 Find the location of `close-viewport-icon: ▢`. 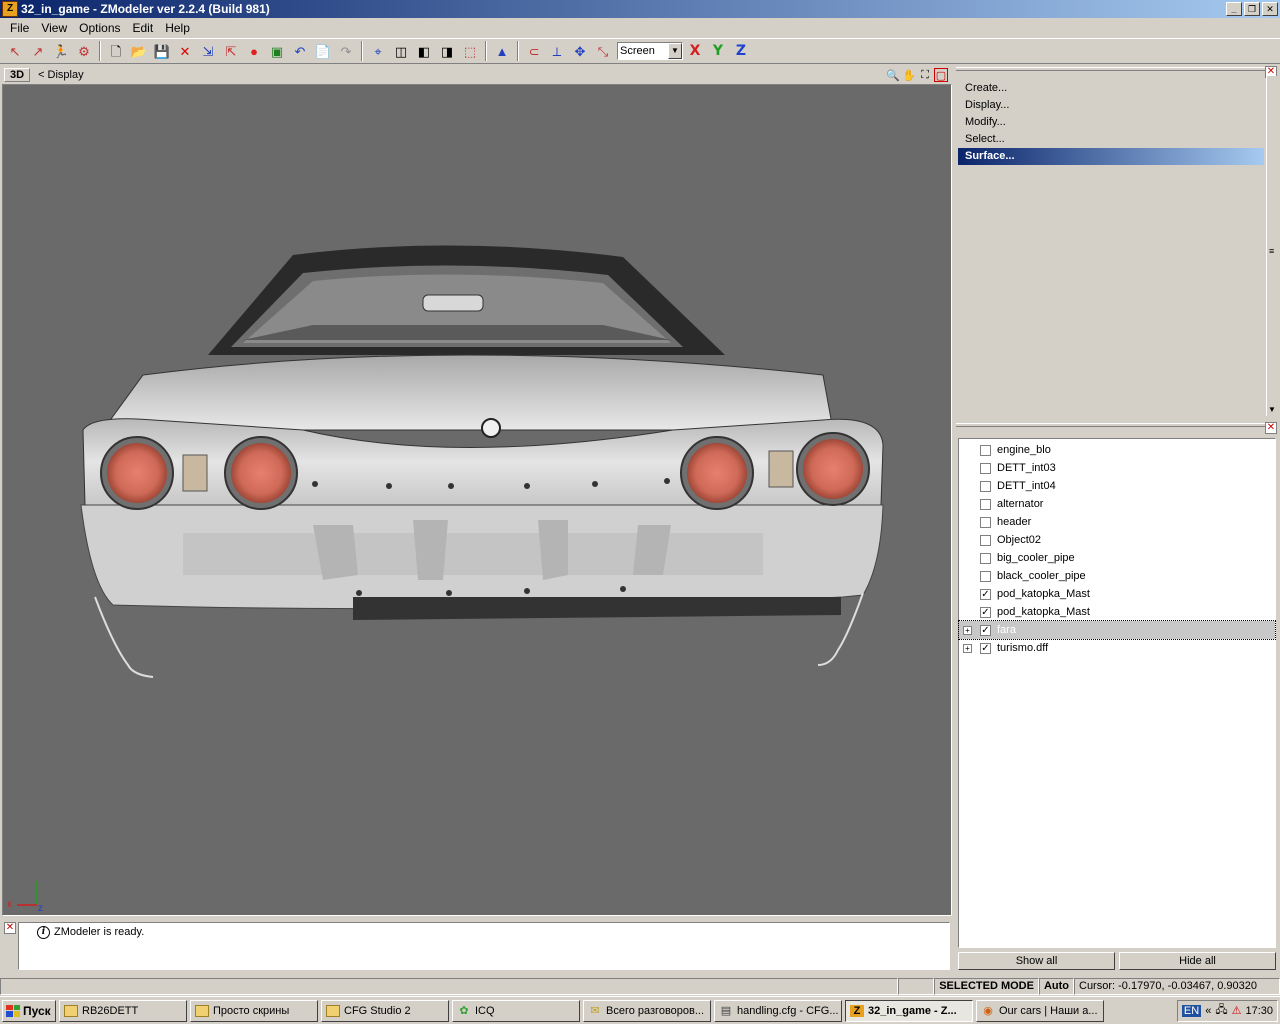

close-viewport-icon: ▢ is located at coordinates (941, 75).